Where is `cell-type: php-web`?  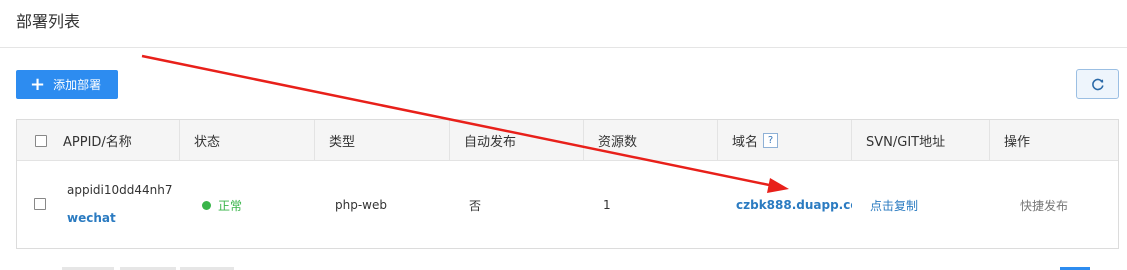
cell-type: php-web is located at coordinates (361, 205).